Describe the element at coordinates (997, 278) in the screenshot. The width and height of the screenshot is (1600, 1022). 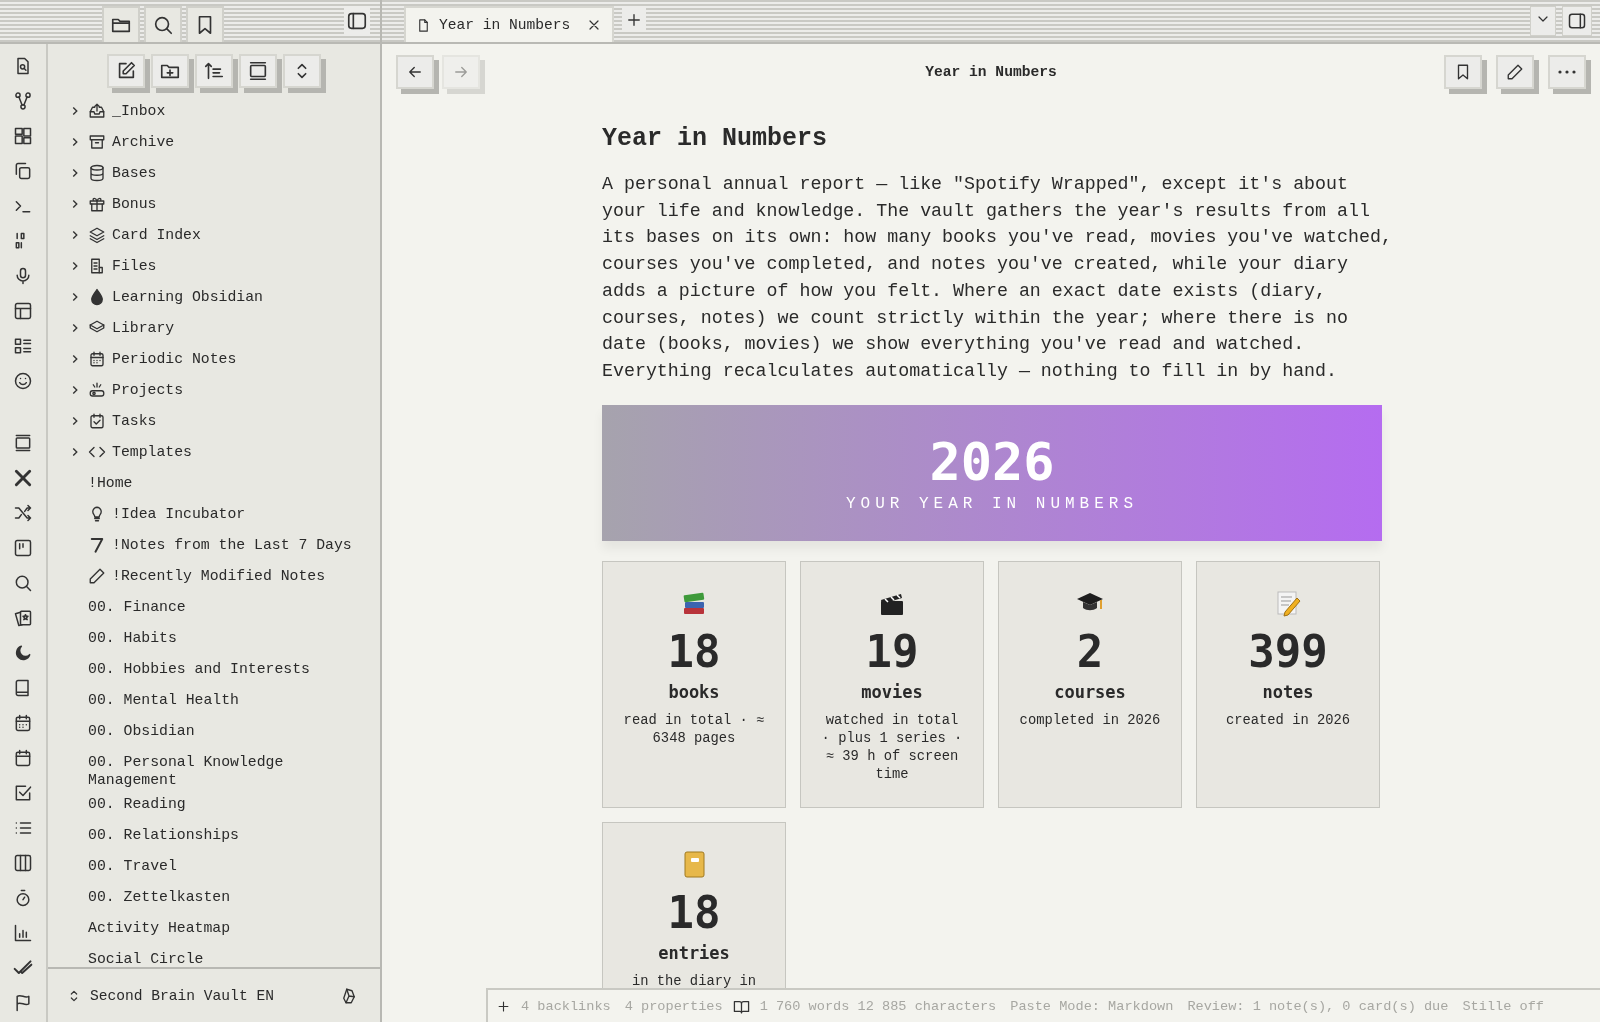
I see `note-paragraph: A personal annual report — like "Spotify Wrapped", except it's about your life and knowledge. The vault gathers the year's results from all its bases on its own: how many books you've read, movies you've watched, courses you've completed, and notes you've created, while your diary adds a picture of how you felt. Where an exact date exists (diary, courses, notes) we count strictly within the year; where there is no date (books, movies) we show everything you've read and watched. Everything recalculates automatically — nothing to fill in by hand.` at that location.